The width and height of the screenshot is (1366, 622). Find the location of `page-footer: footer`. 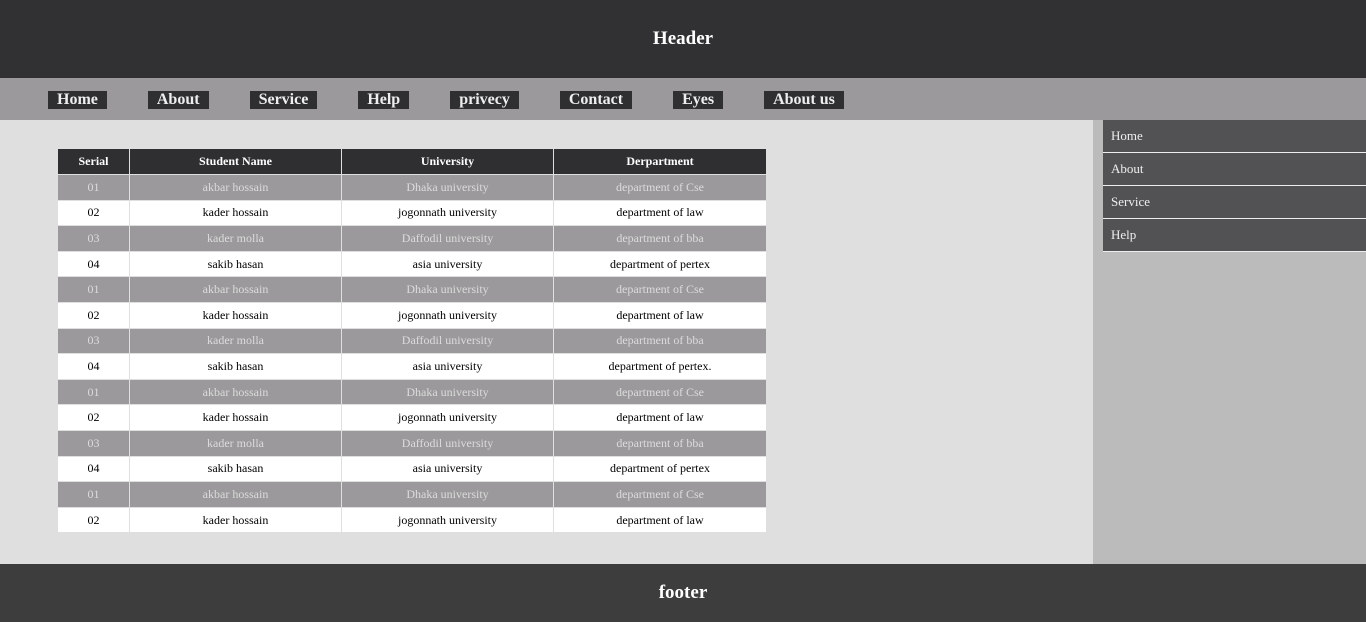

page-footer: footer is located at coordinates (683, 593).